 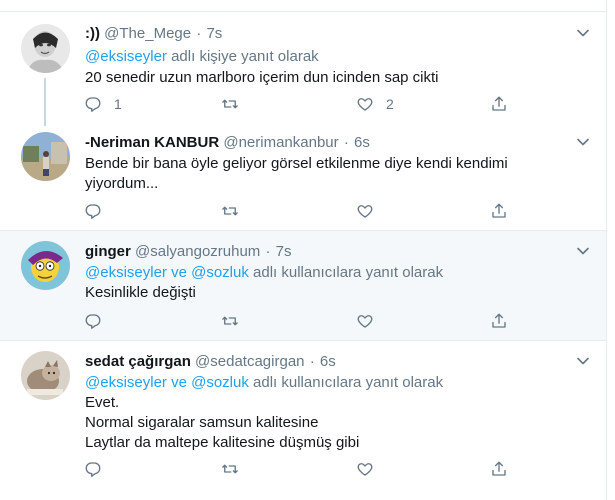 What do you see at coordinates (126, 56) in the screenshot?
I see `mention-link: @eksiseyler` at bounding box center [126, 56].